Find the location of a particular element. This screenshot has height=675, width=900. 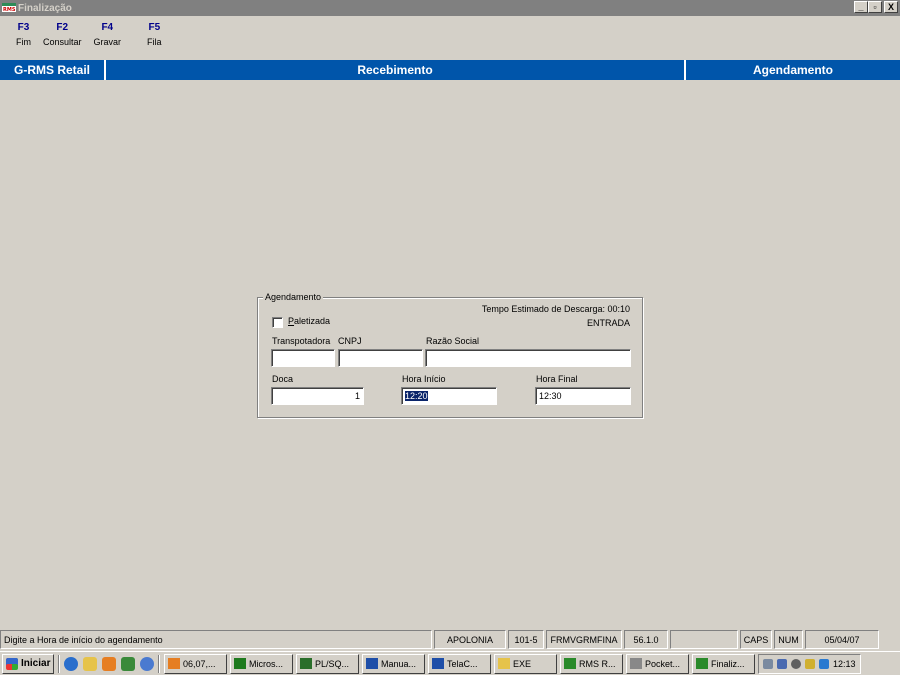

status-message: Digite a Hora de início do agendamento is located at coordinates (216, 639).